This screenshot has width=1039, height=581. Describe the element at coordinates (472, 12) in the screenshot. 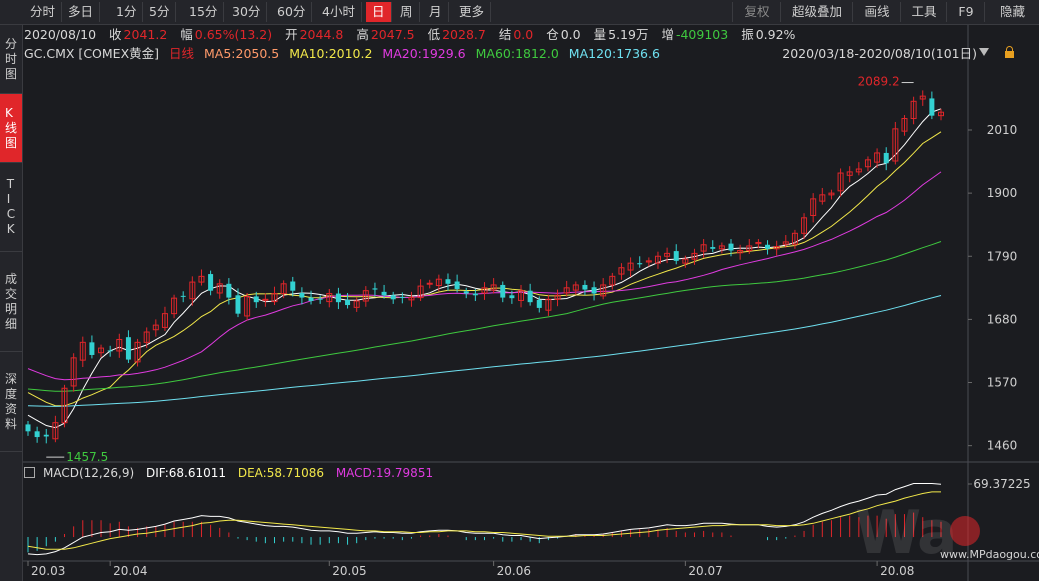

I see `tab-more: 更多` at that location.